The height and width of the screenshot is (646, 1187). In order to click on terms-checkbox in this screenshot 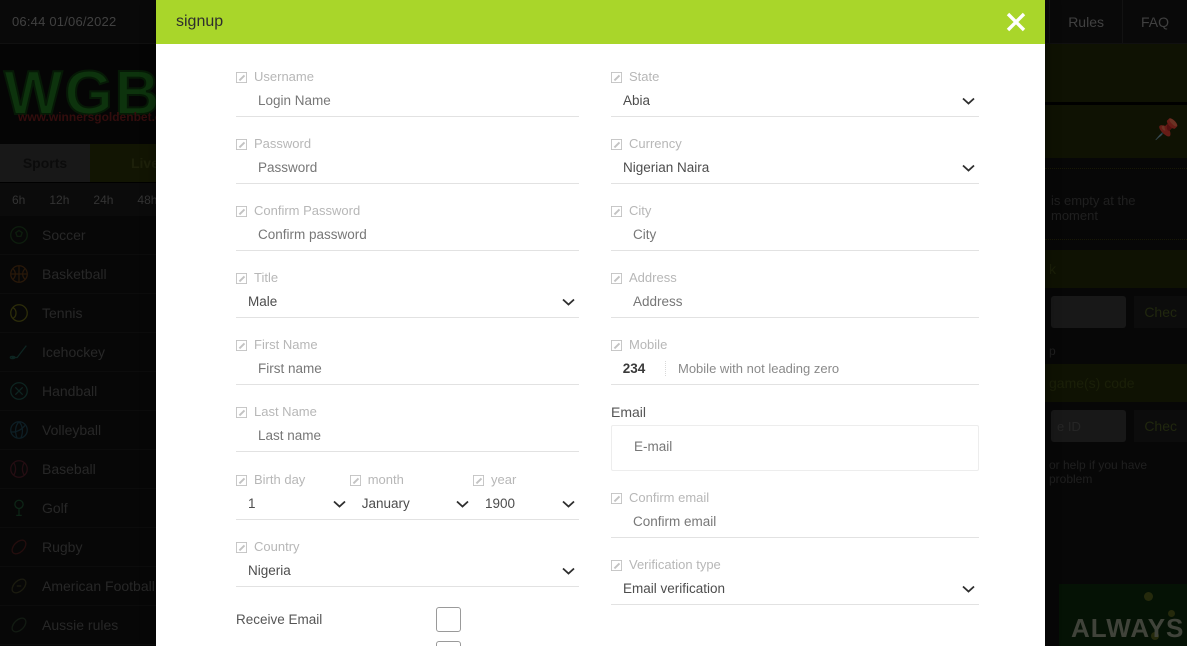, I will do `click(448, 643)`.